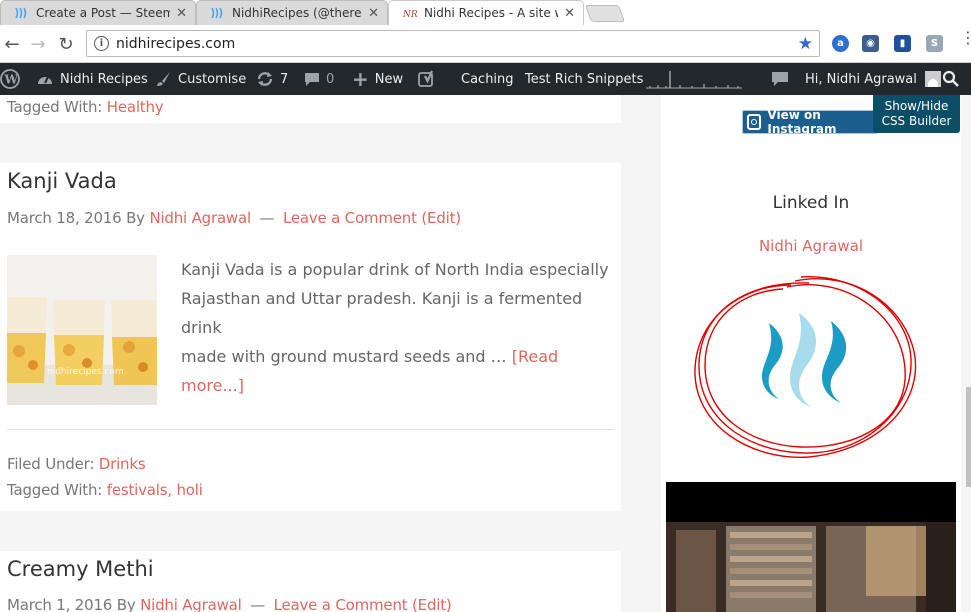 The image size is (971, 612). What do you see at coordinates (176, 43) in the screenshot?
I see `url-text: nidhirecipes.com` at bounding box center [176, 43].